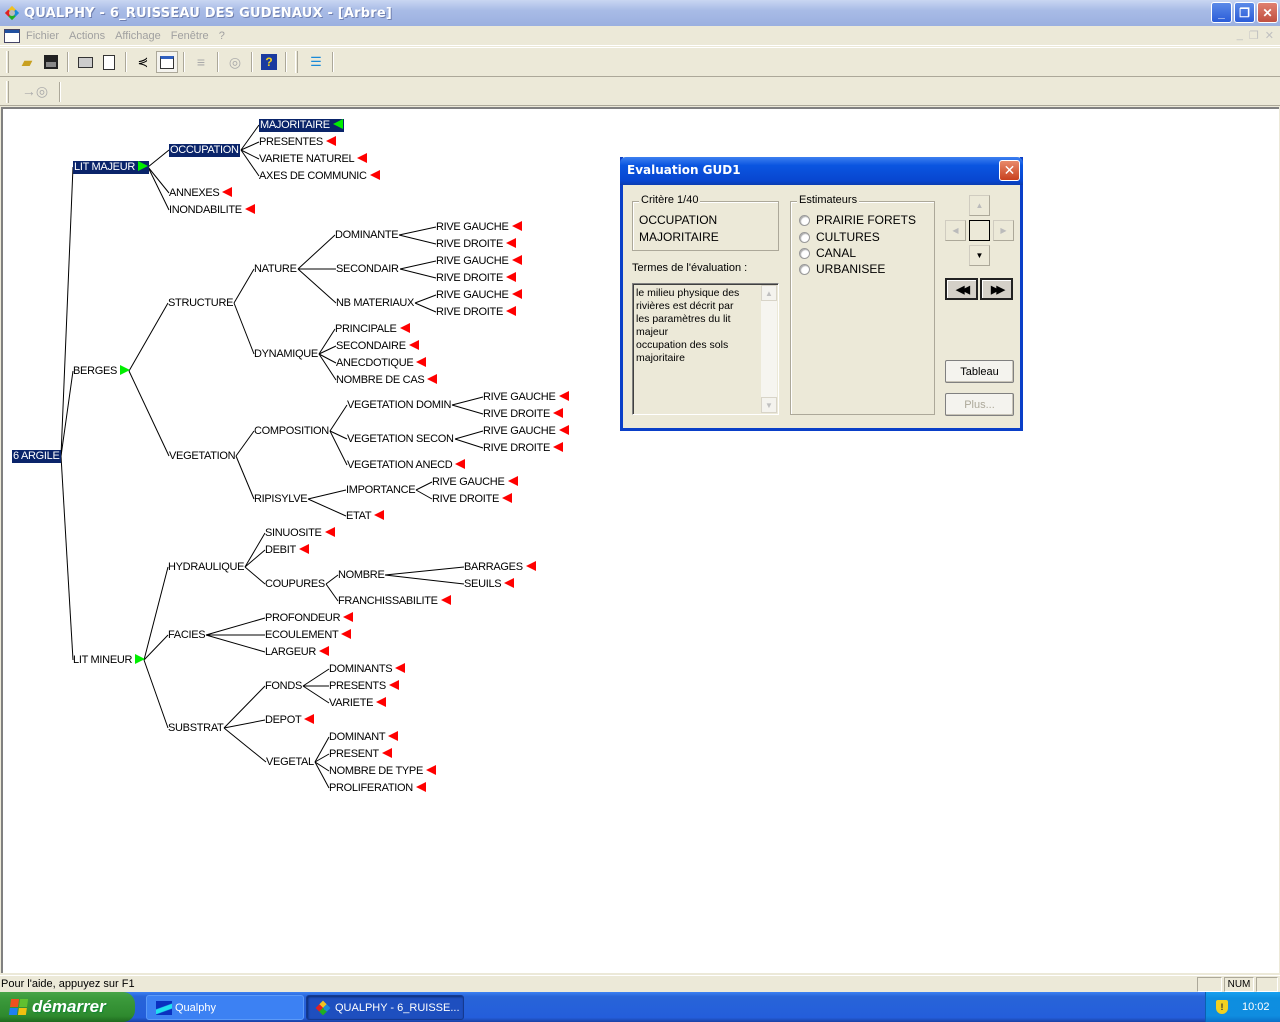  I want to click on tree-node-litmaj: LIT MAJEUR, so click(111, 167).